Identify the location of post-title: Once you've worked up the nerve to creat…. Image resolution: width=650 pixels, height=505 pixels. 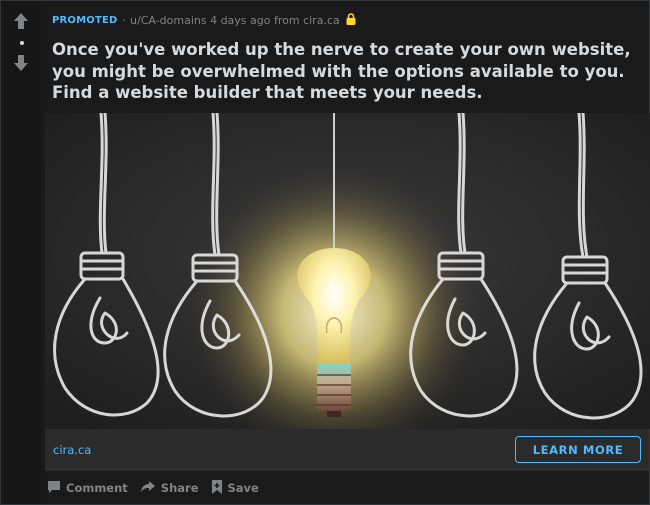
(342, 71).